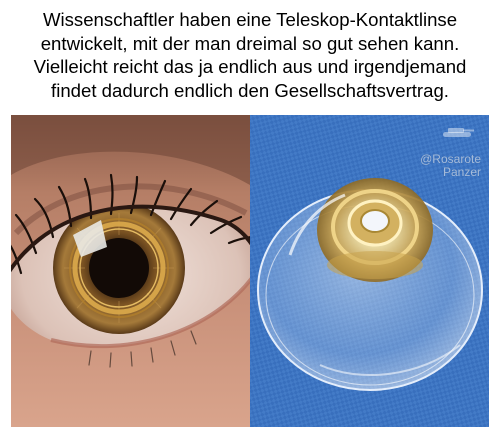 The width and height of the screenshot is (500, 434). Describe the element at coordinates (458, 132) in the screenshot. I see `tank-logo-icon` at that location.